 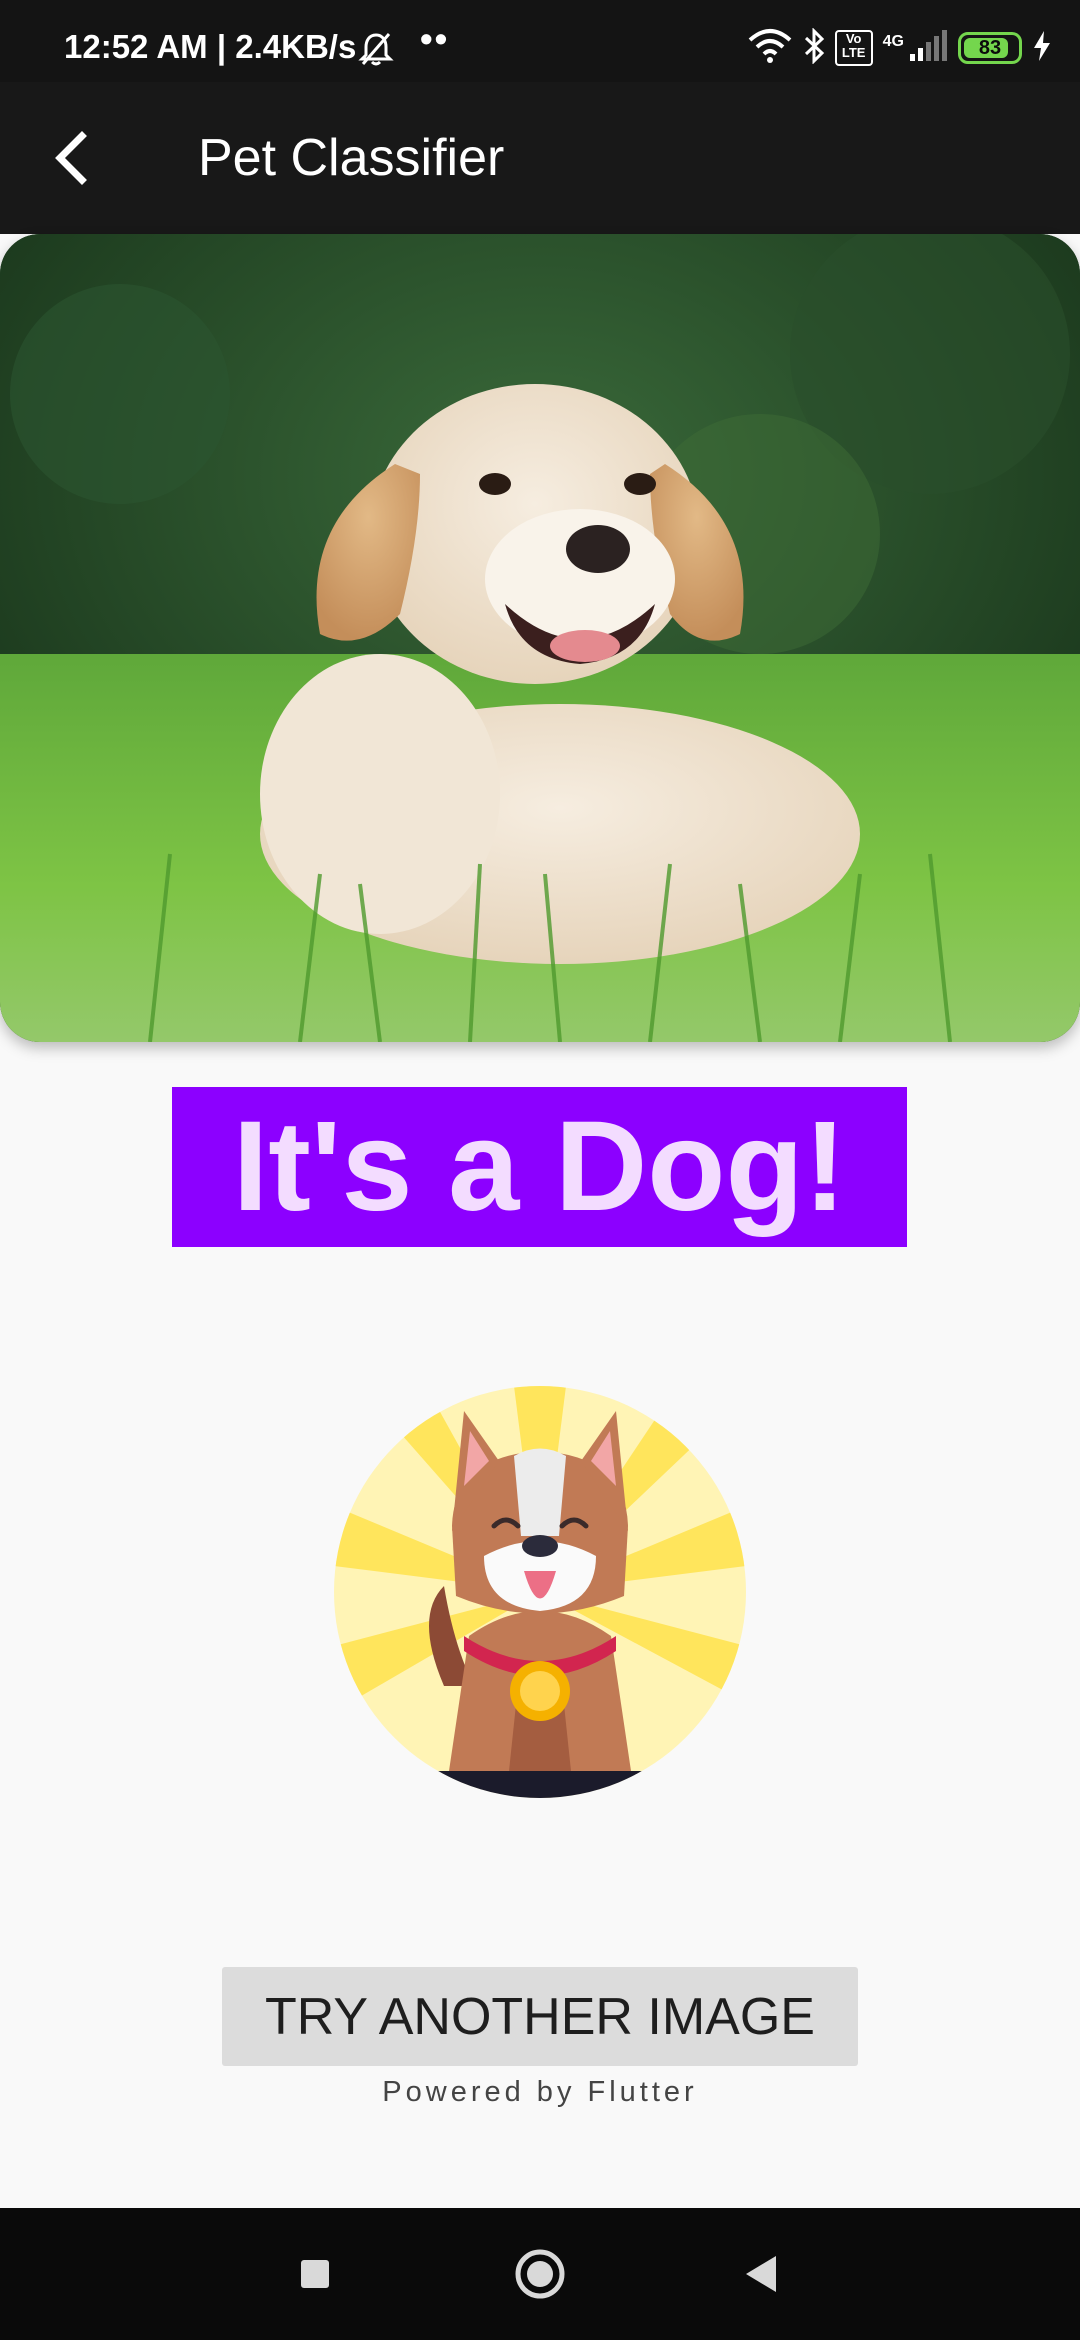 I want to click on square-nav-icon, so click(x=315, y=2274).